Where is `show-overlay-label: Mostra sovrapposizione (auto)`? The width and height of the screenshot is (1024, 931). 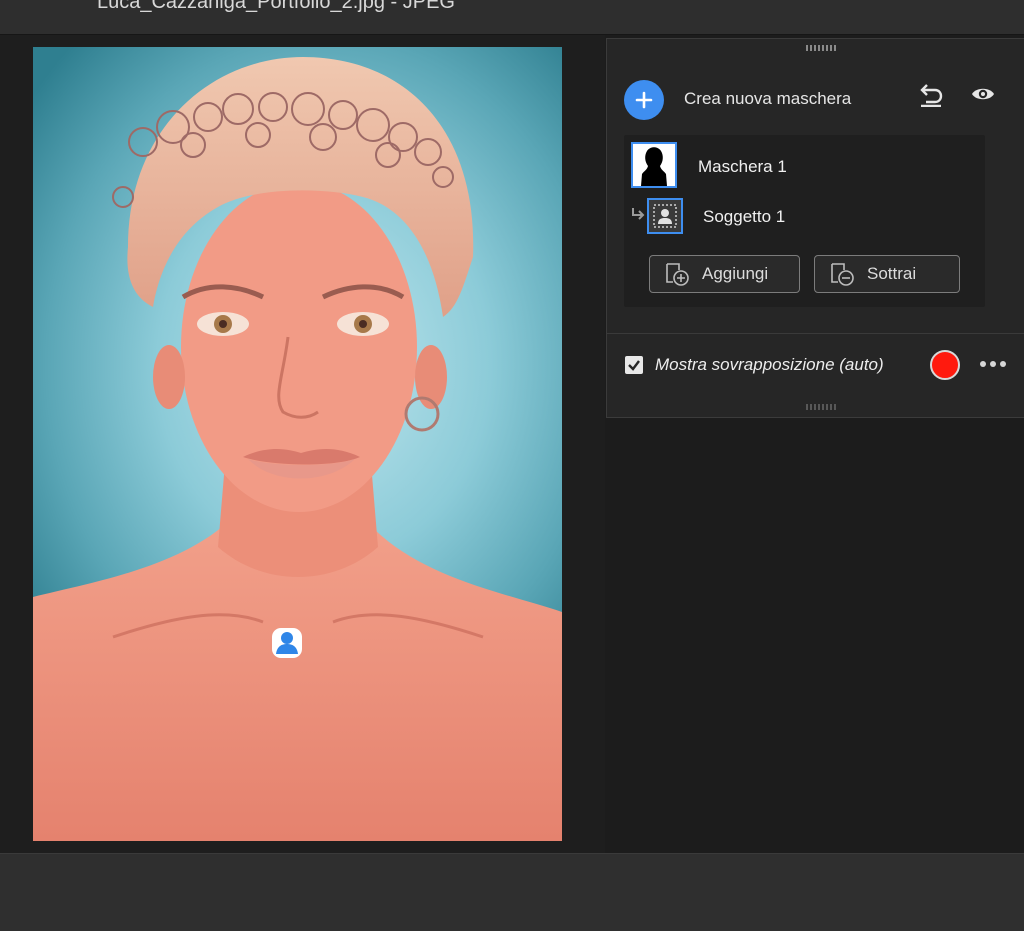 show-overlay-label: Mostra sovrapposizione (auto) is located at coordinates (769, 365).